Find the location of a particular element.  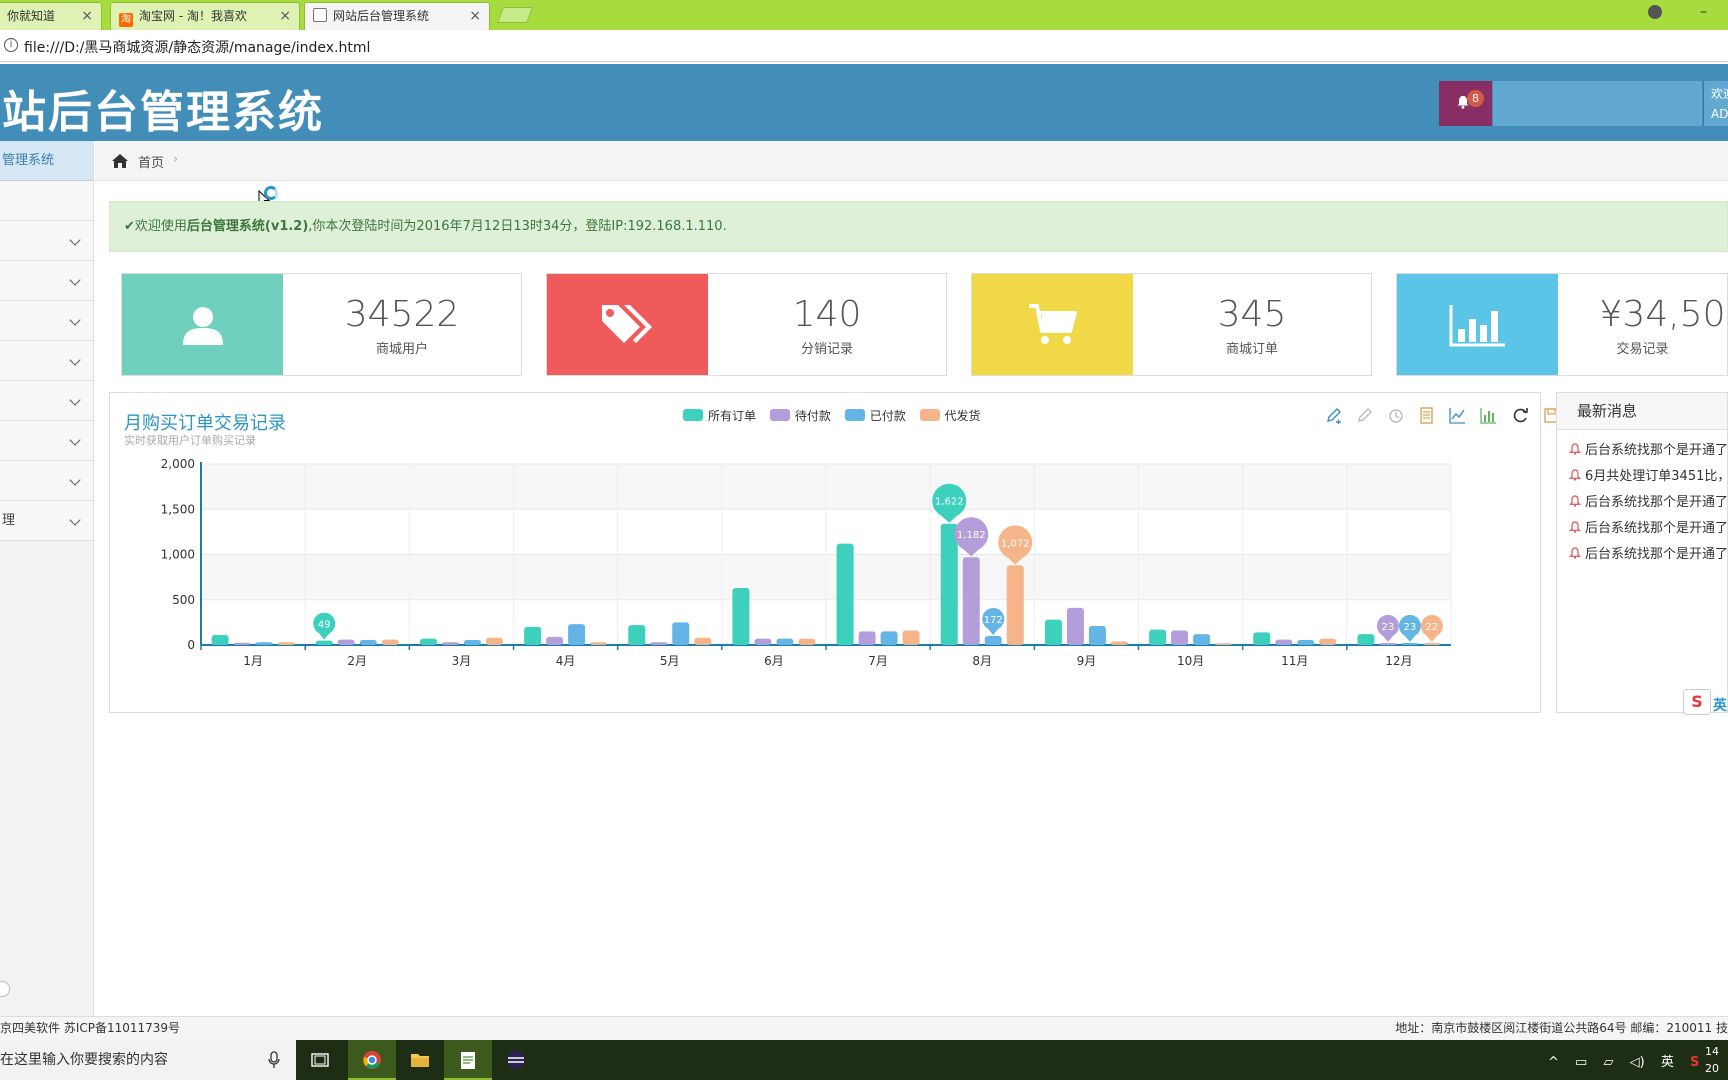

tab-title: 你就知道 is located at coordinates (31, 16).